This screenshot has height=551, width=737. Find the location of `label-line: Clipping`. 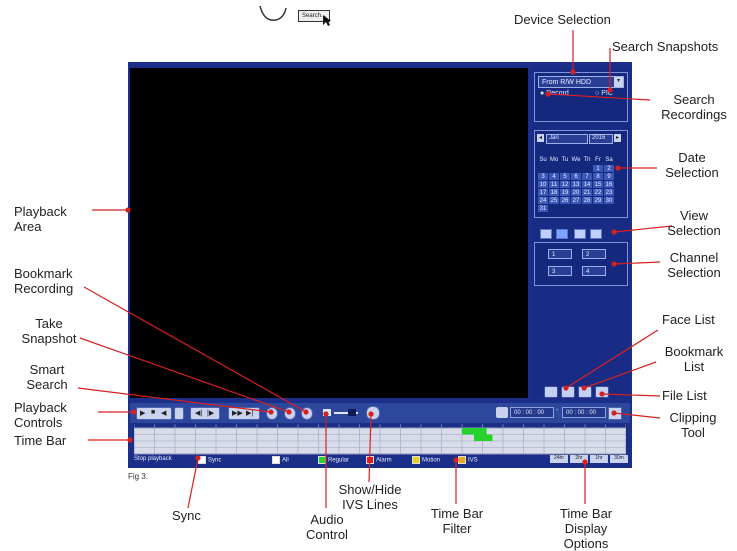

label-line: Clipping is located at coordinates (693, 417).